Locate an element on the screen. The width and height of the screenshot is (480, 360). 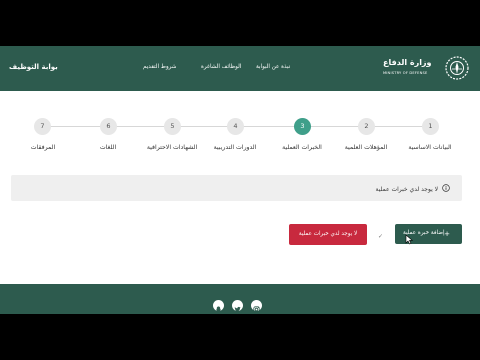
step-5-circle: 5 is located at coordinates (172, 126).